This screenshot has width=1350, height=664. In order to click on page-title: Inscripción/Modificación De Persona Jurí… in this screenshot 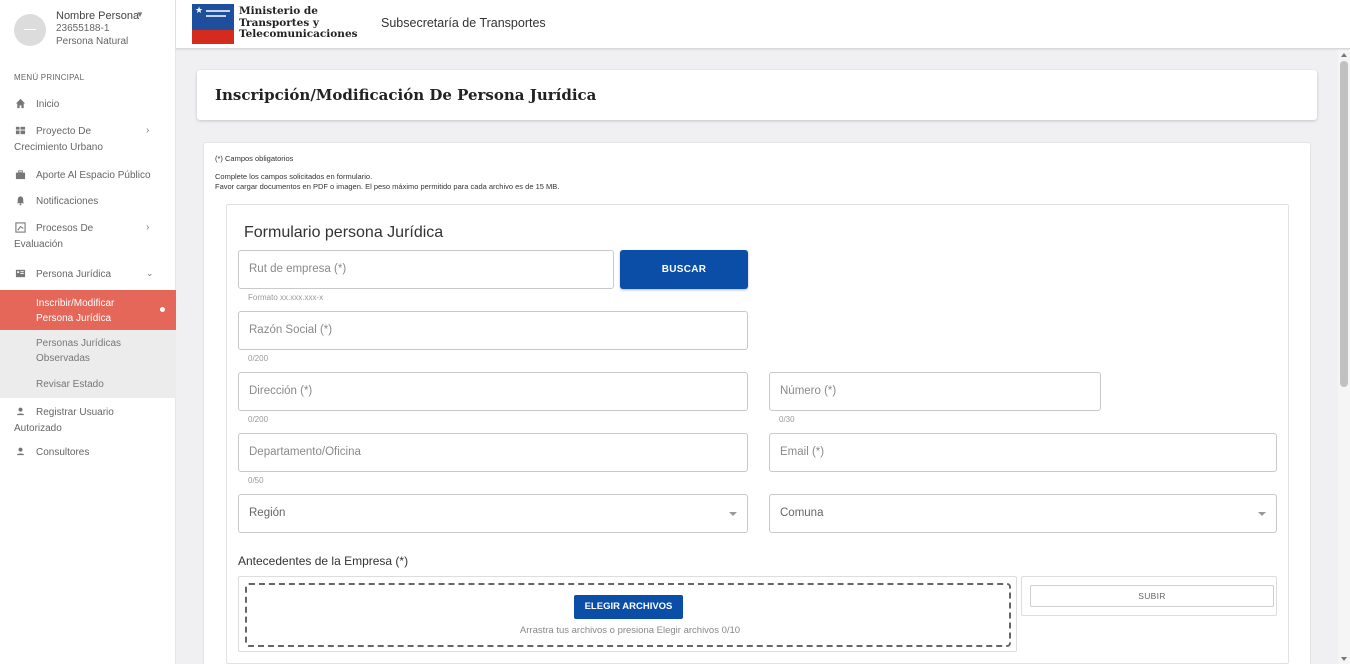, I will do `click(406, 95)`.